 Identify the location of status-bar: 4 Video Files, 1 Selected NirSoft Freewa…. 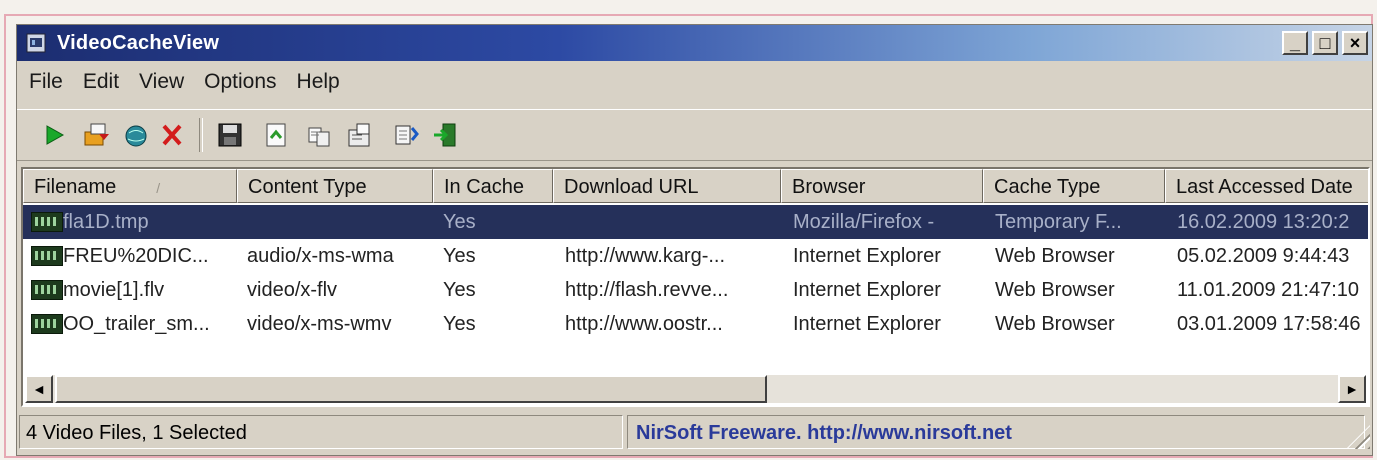
(694, 433).